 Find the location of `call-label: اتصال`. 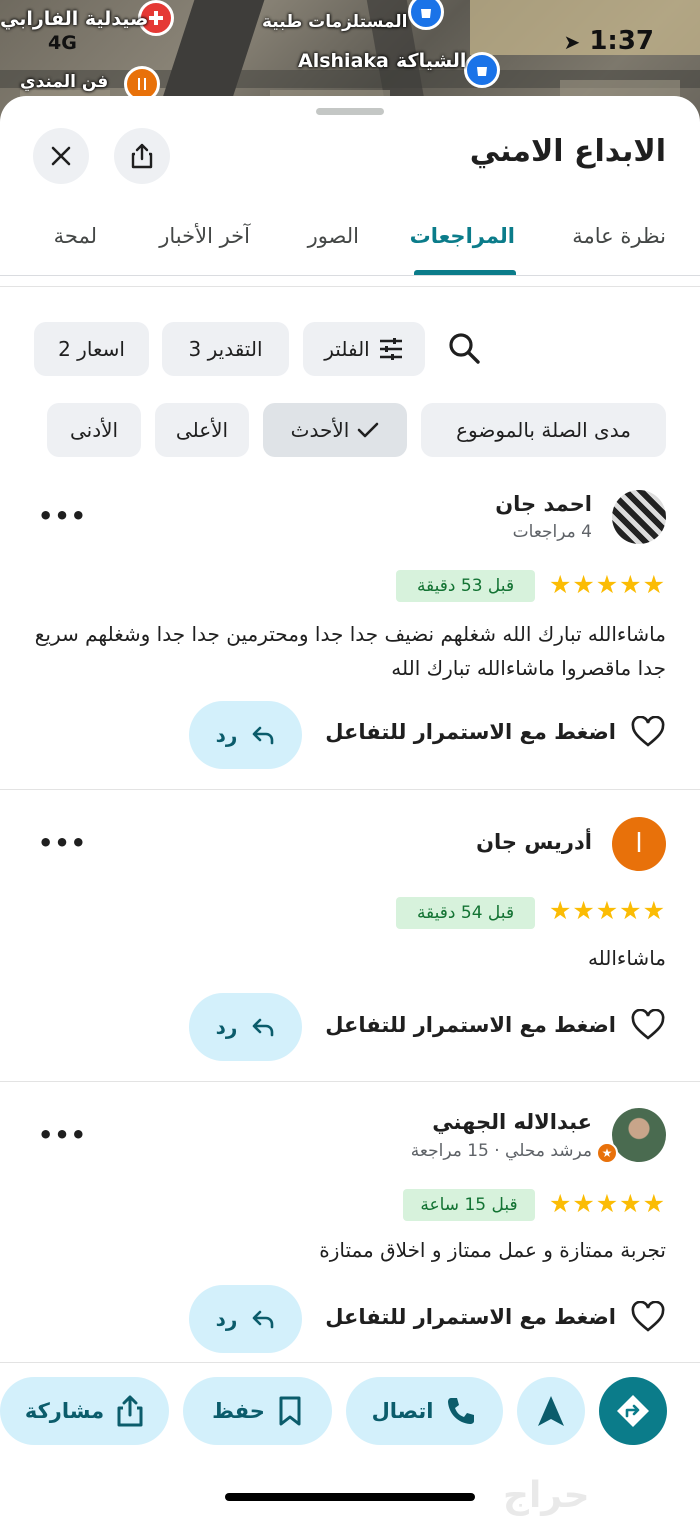

call-label: اتصال is located at coordinates (402, 1411).